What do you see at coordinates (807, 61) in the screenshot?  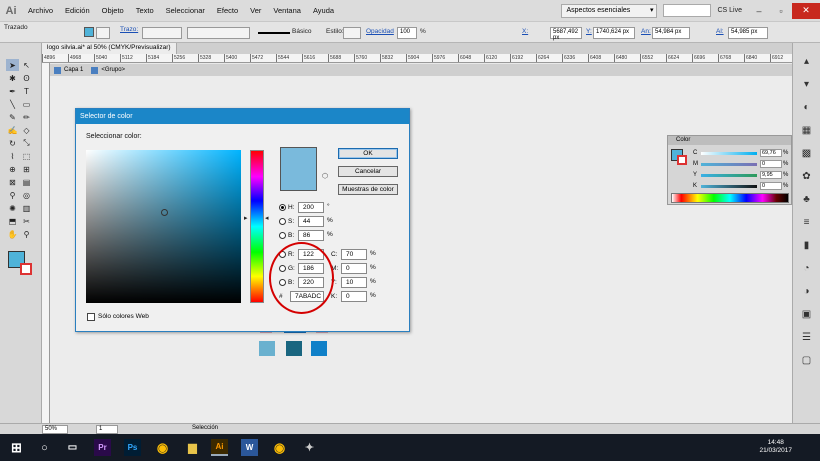 I see `collapse-panels-icon: ▴` at bounding box center [807, 61].